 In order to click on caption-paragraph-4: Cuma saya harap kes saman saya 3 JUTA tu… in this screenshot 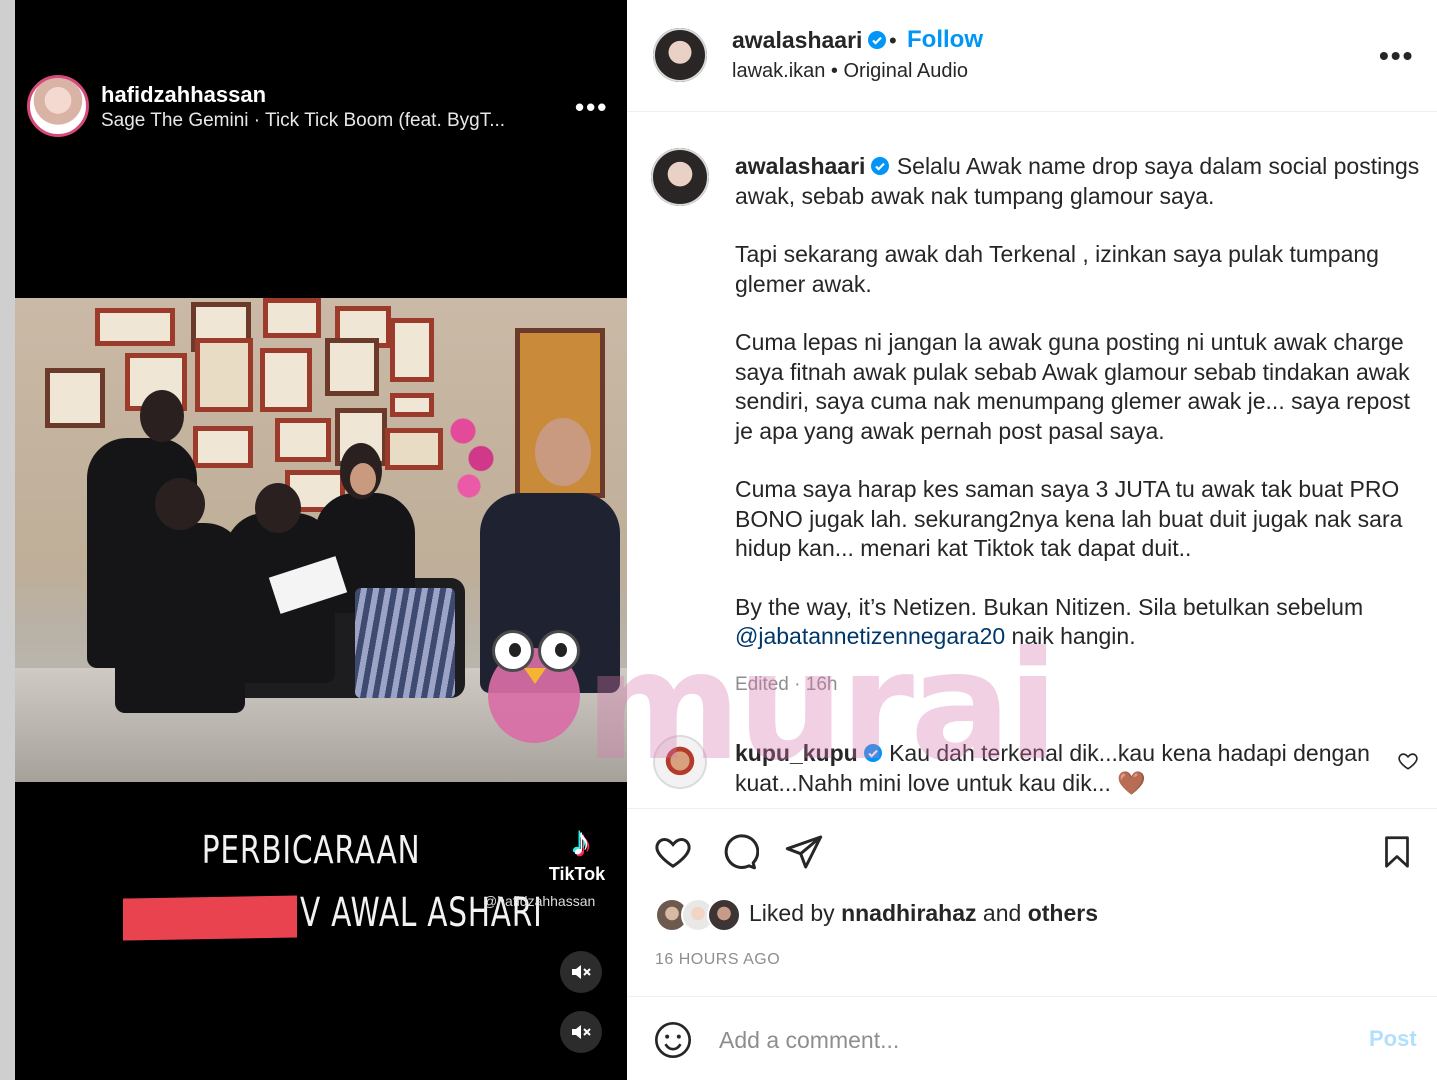, I will do `click(1069, 518)`.